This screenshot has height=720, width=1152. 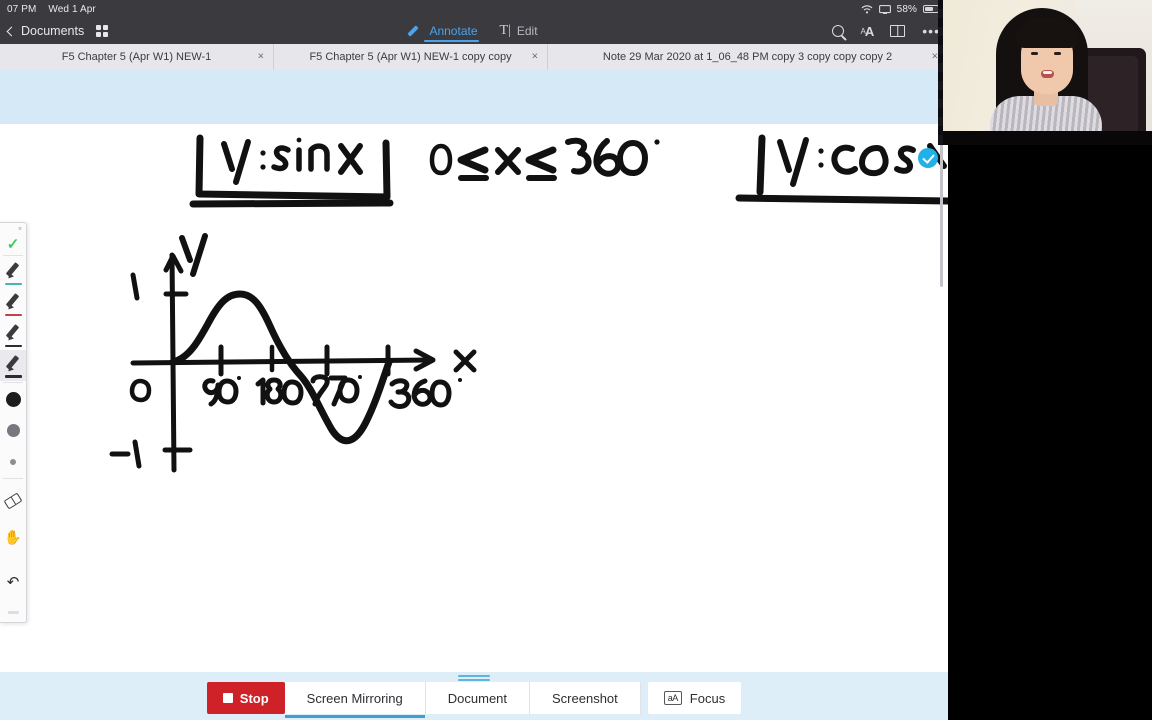 I want to click on screen-mirroring-label: Screen Mirroring, so click(x=354, y=698).